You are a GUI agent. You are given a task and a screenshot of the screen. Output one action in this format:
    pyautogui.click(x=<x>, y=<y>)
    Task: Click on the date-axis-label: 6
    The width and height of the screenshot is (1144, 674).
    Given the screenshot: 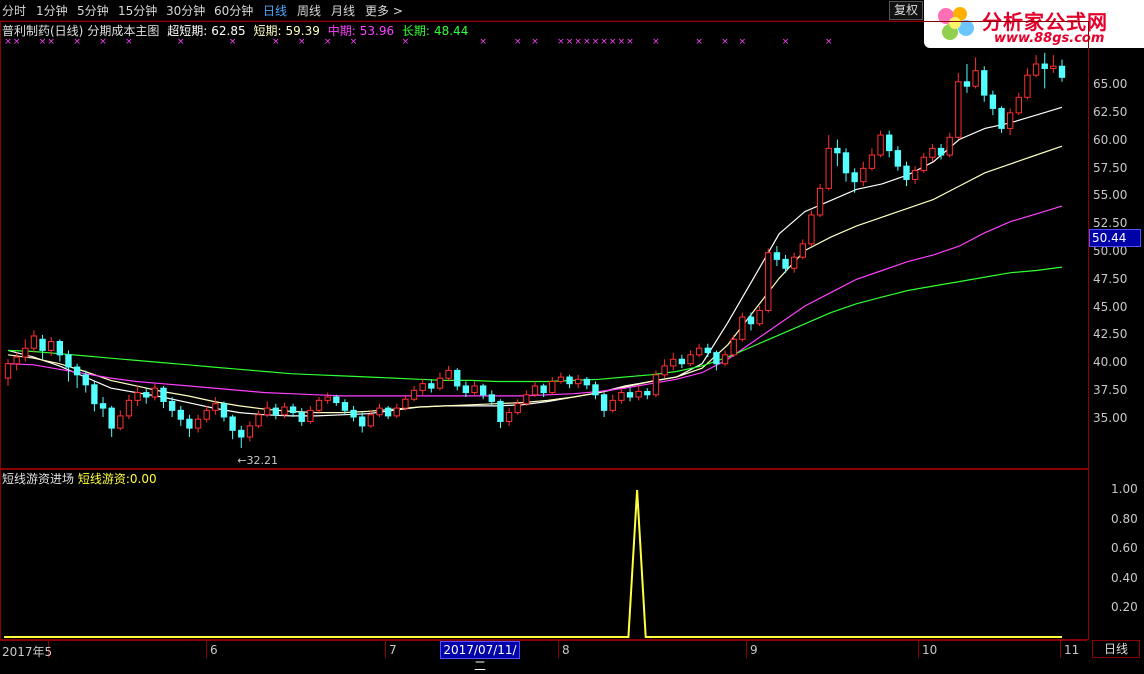 What is the action you would take?
    pyautogui.click(x=214, y=650)
    